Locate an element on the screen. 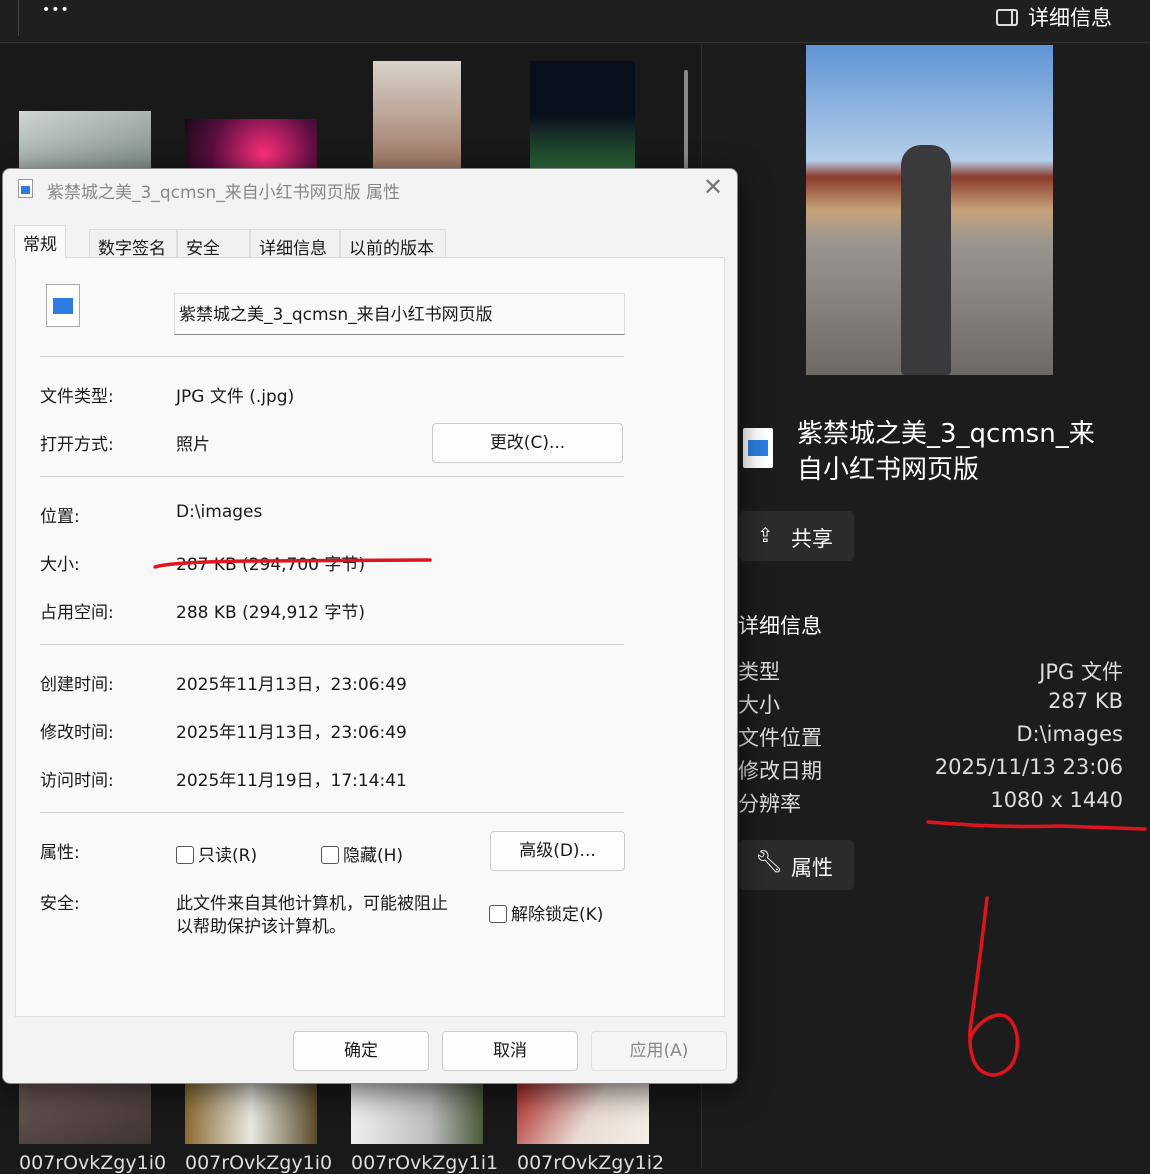 The height and width of the screenshot is (1174, 1150). tab-general: 常规 is located at coordinates (40, 241).